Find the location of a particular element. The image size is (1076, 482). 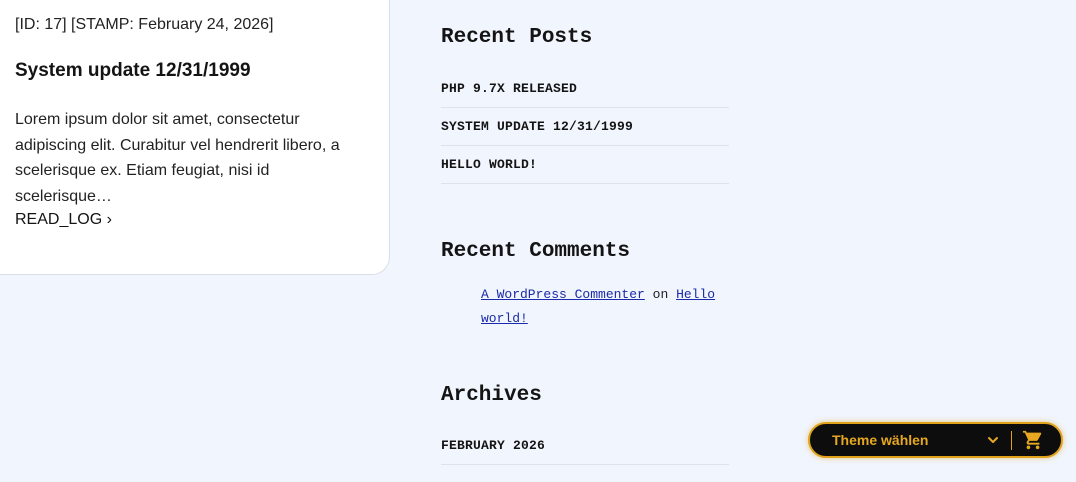

comment-connector: on is located at coordinates (660, 294).